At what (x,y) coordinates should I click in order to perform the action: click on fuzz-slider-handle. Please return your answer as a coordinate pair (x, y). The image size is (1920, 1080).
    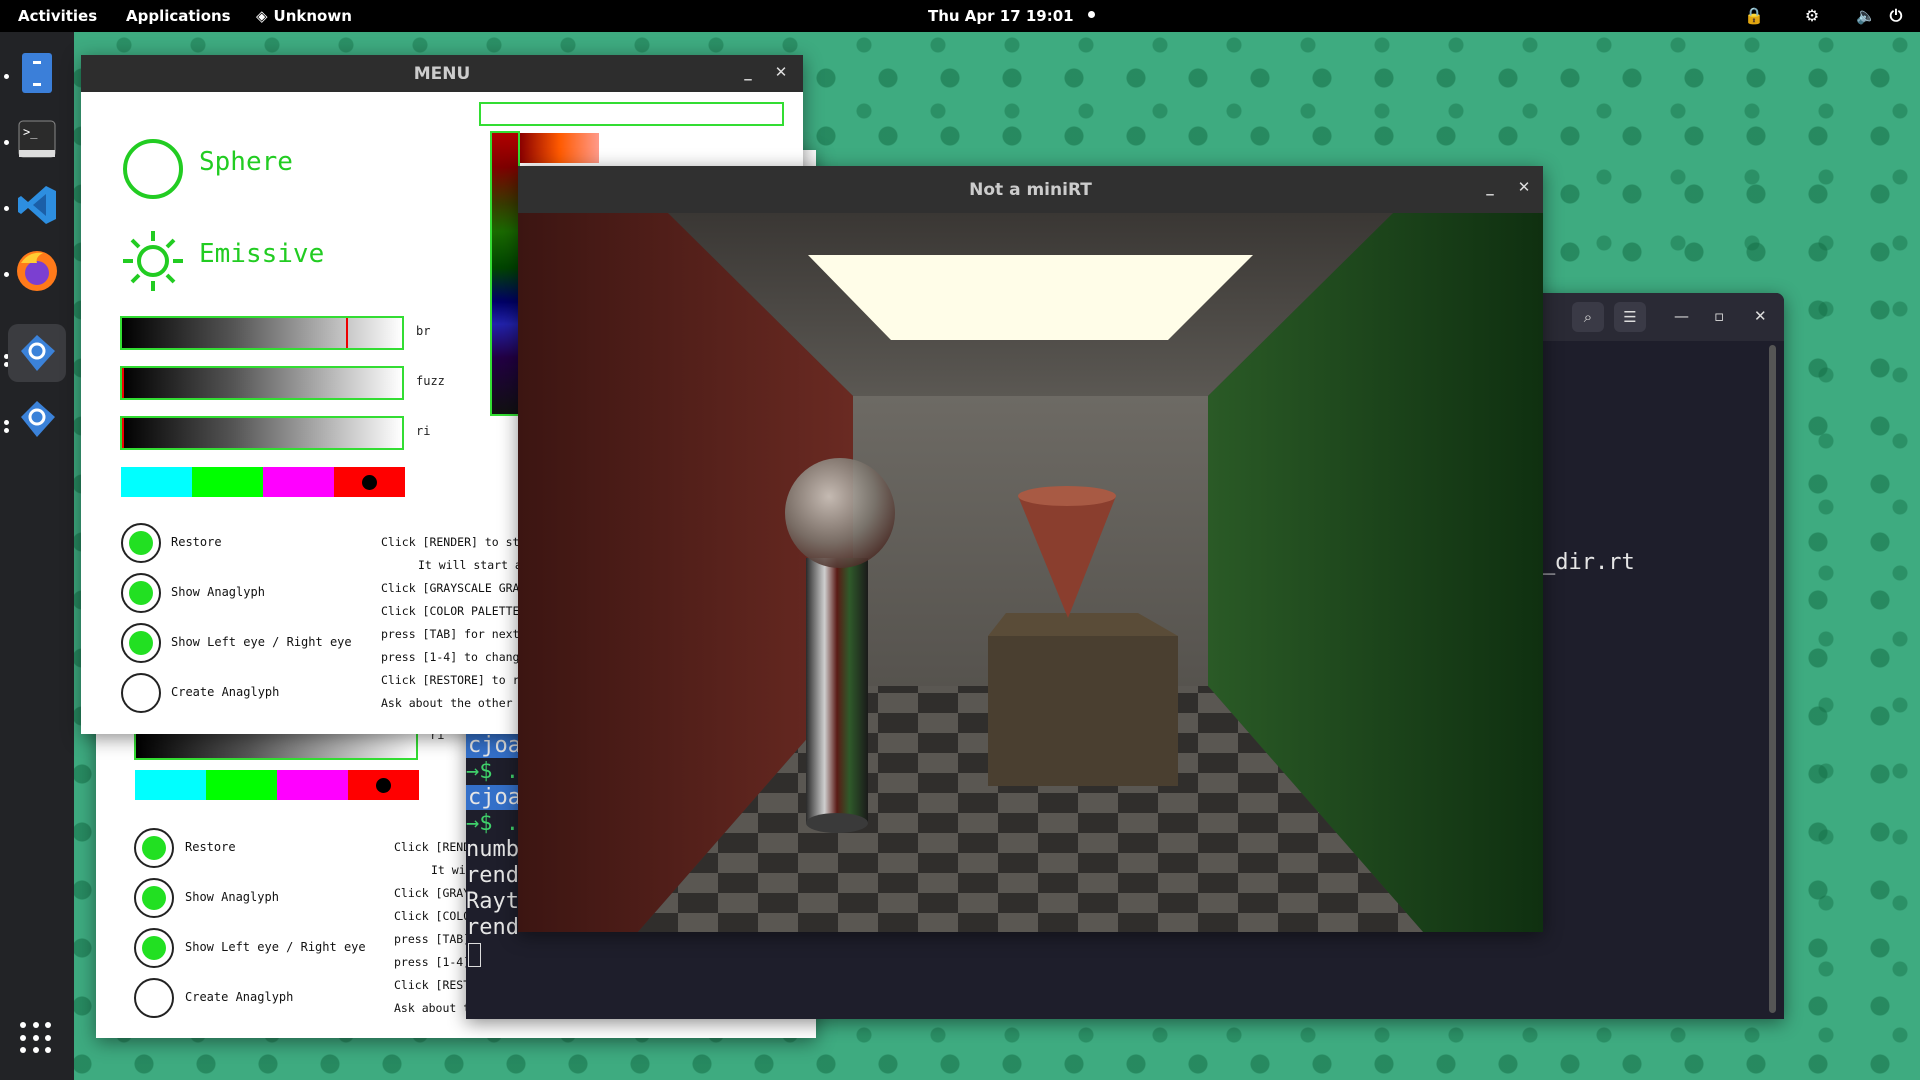
    Looking at the image, I should click on (123, 383).